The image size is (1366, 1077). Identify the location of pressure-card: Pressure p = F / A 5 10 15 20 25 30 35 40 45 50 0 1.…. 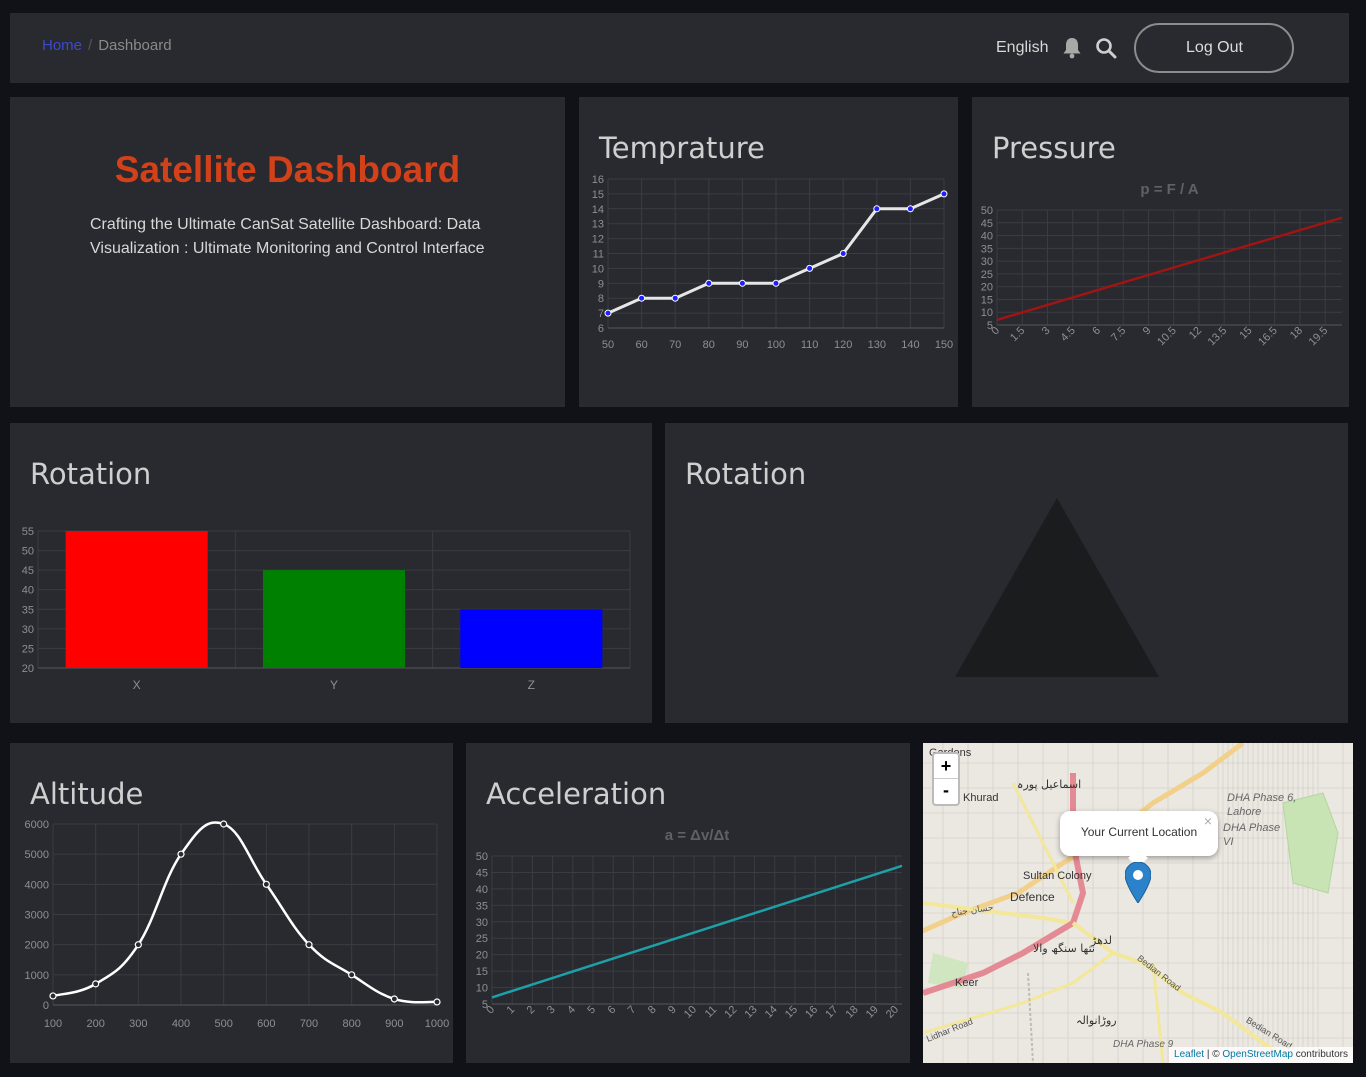
(1160, 252).